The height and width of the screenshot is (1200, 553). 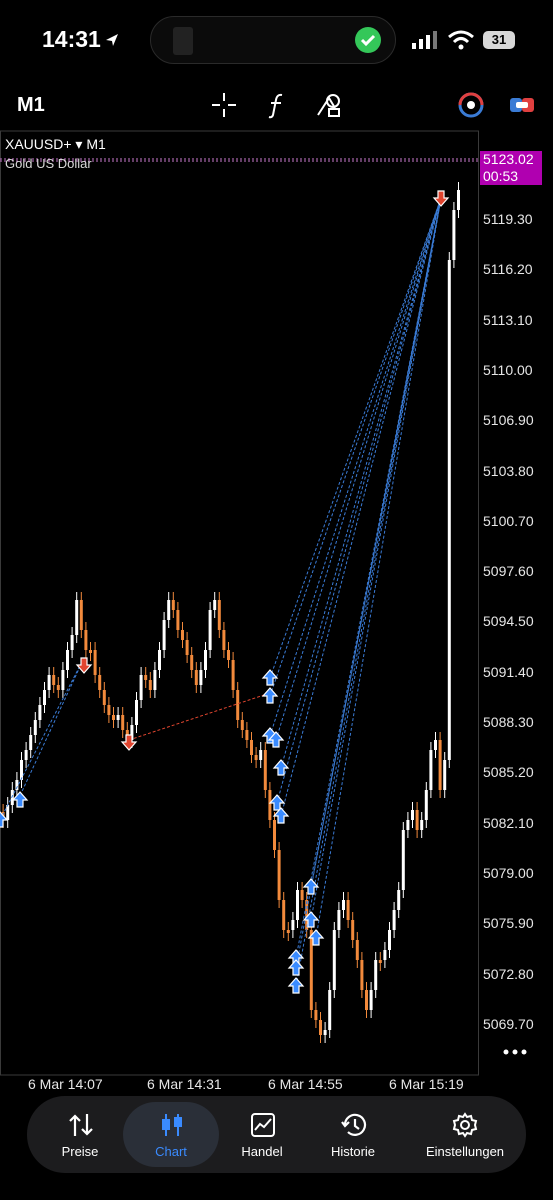 I want to click on price-axis-label: 5069.70, so click(x=508, y=1023).